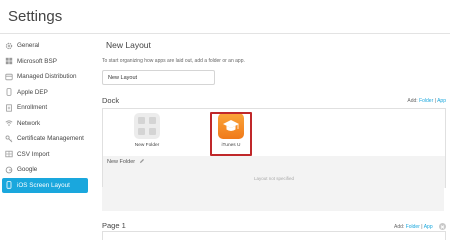 The height and width of the screenshot is (240, 450). Describe the element at coordinates (111, 100) in the screenshot. I see `dock-label: Dock` at that location.